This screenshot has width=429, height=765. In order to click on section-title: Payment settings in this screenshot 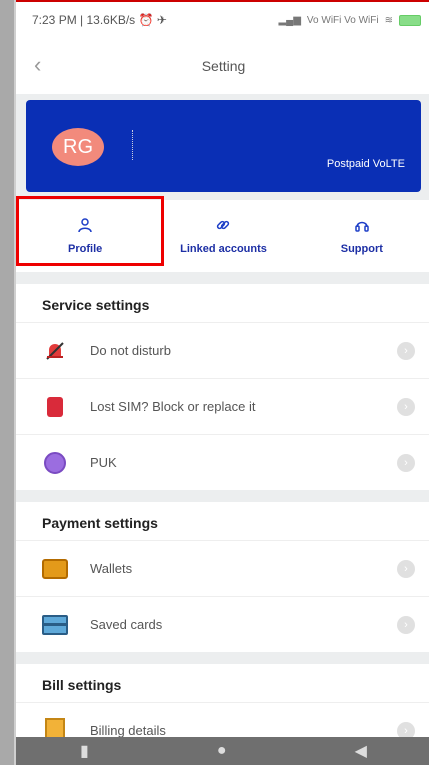, I will do `click(100, 523)`.